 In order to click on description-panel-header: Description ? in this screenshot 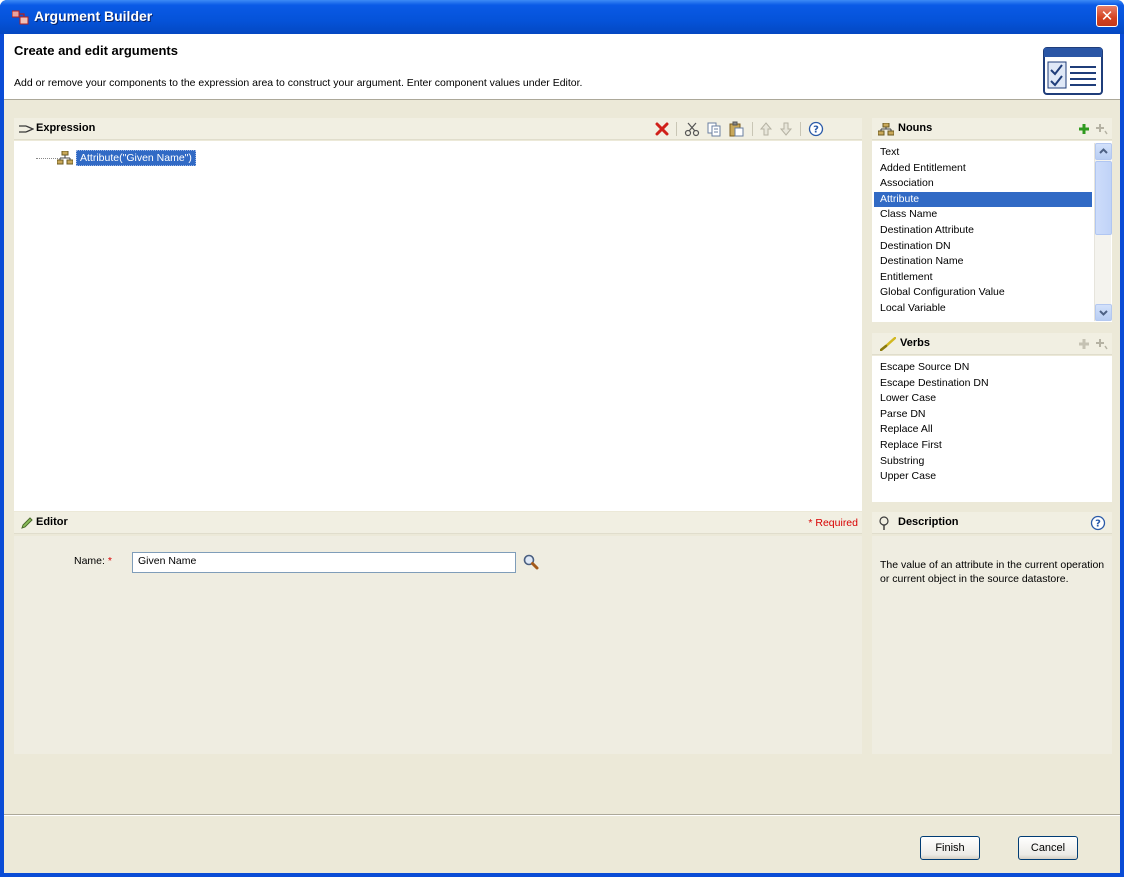, I will do `click(992, 523)`.